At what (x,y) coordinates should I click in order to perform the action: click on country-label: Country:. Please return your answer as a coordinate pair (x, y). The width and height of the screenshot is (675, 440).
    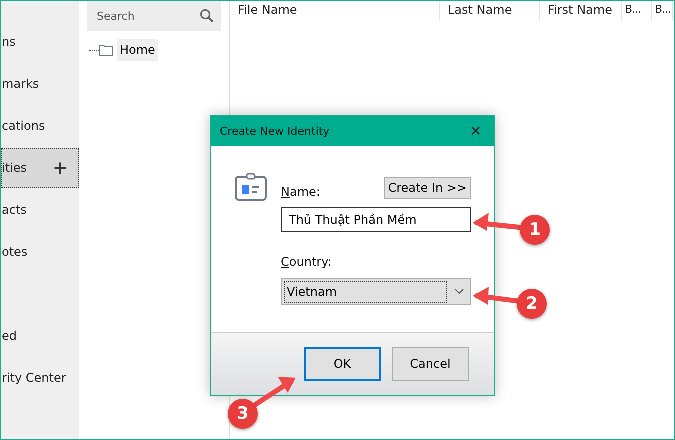
    Looking at the image, I should click on (307, 262).